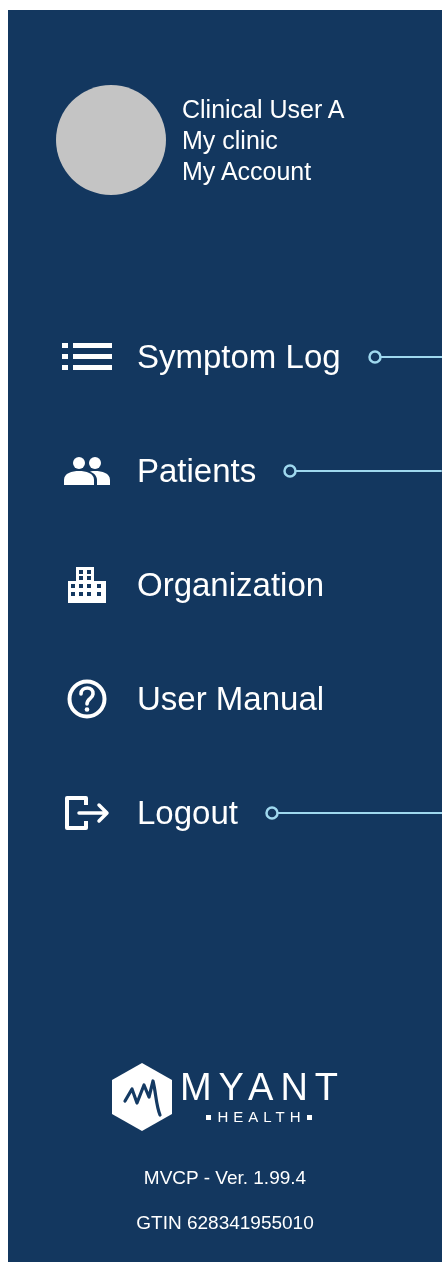  What do you see at coordinates (263, 109) in the screenshot?
I see `user-name: Clinical User A` at bounding box center [263, 109].